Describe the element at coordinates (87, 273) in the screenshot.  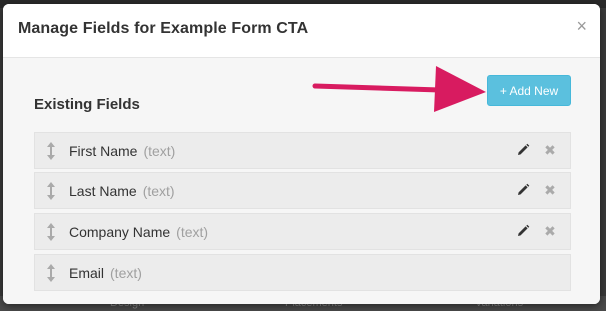
I see `field-name: Email` at that location.